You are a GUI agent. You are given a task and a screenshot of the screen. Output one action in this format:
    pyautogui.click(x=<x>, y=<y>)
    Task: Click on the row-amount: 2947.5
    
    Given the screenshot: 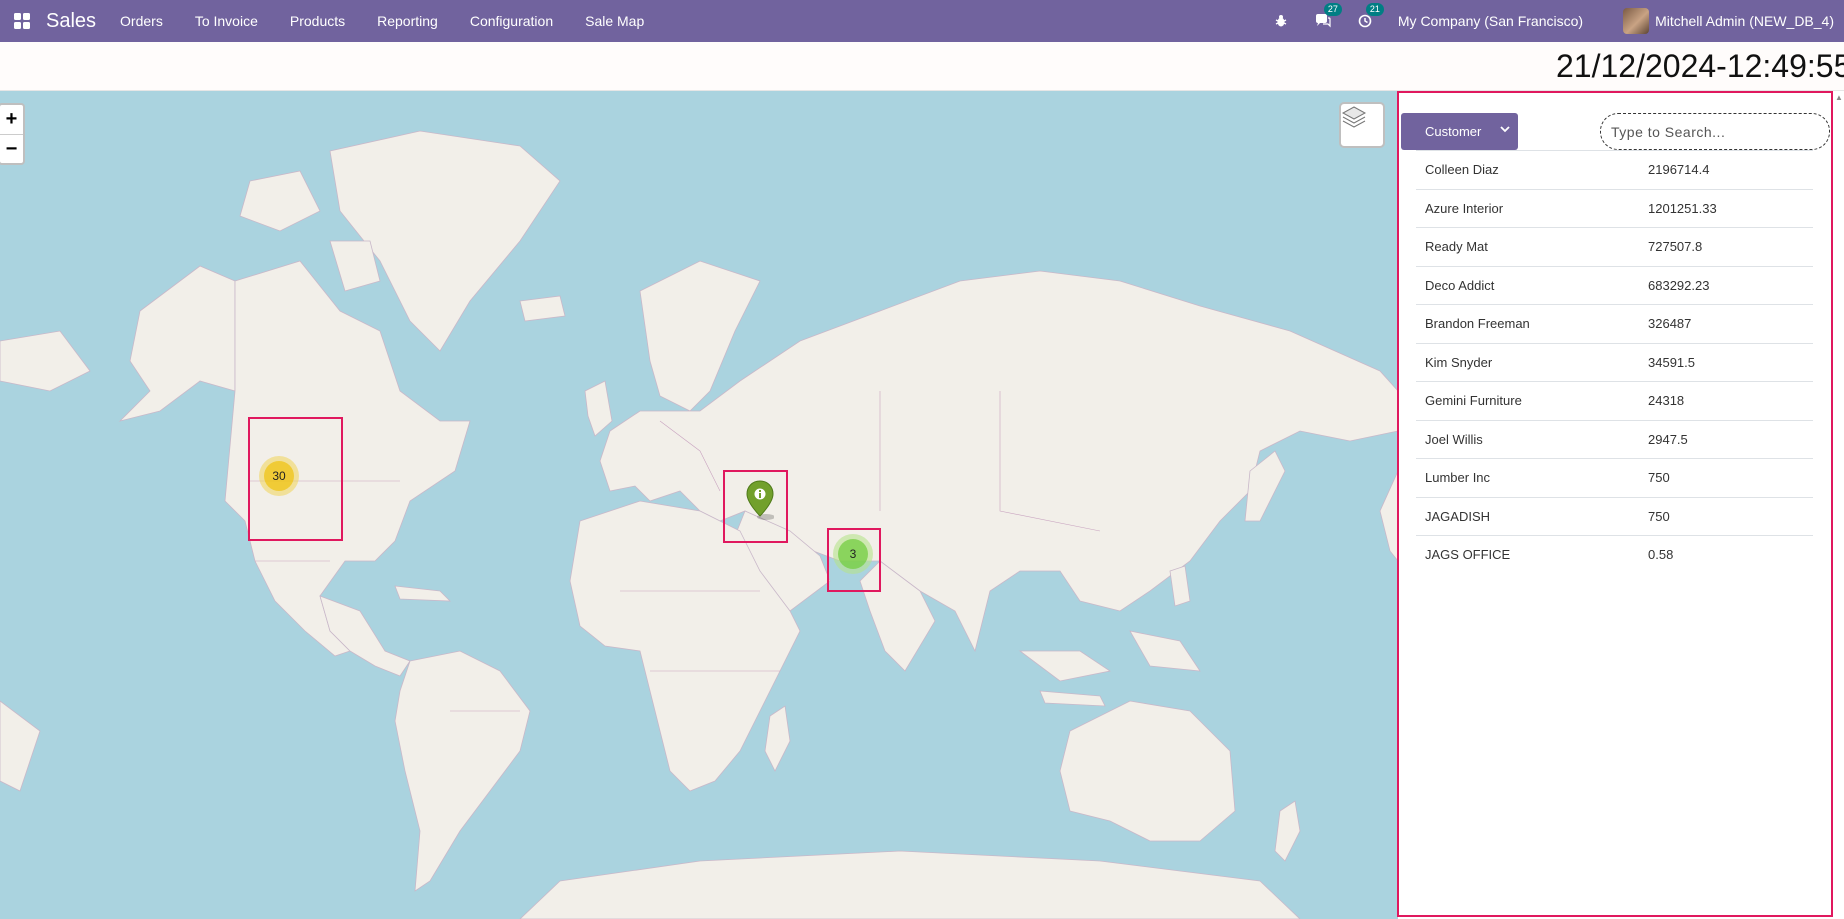 What is the action you would take?
    pyautogui.click(x=1668, y=439)
    